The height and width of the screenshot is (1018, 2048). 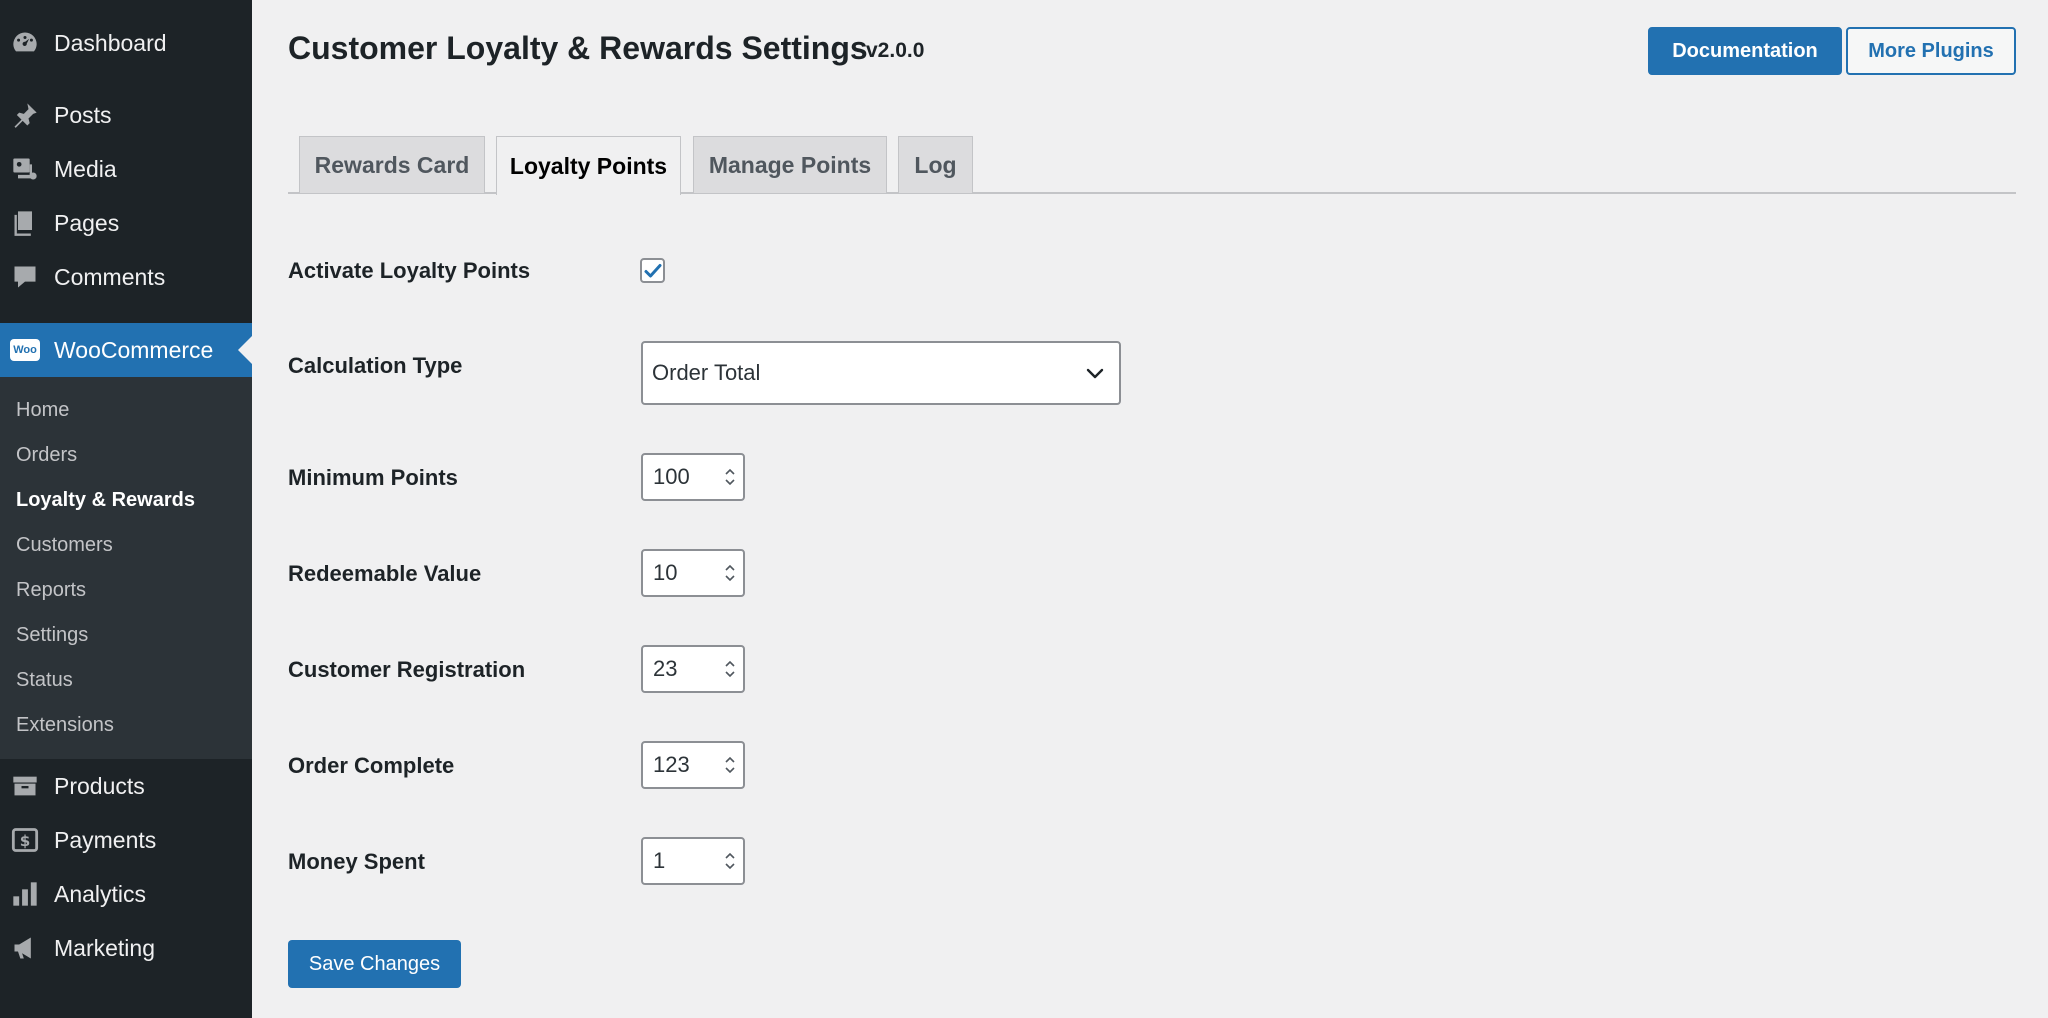 I want to click on menu-label: Comments, so click(x=110, y=276).